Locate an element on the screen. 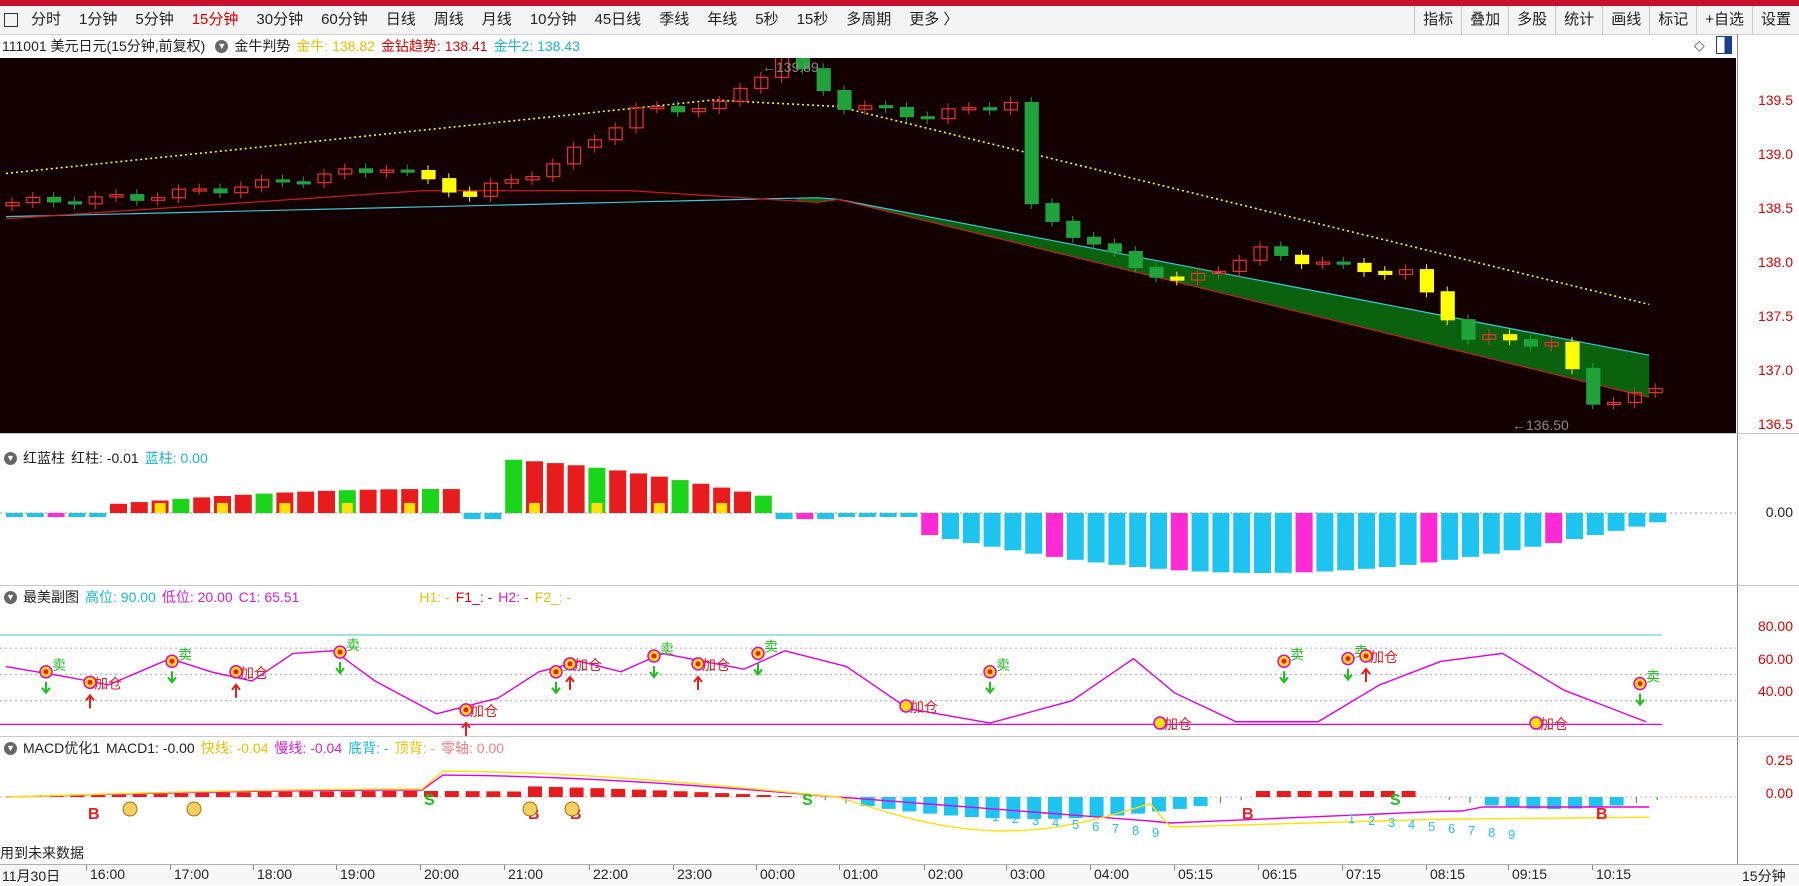 The height and width of the screenshot is (886, 1799). time-tick-label: 07:15 is located at coordinates (1363, 874).